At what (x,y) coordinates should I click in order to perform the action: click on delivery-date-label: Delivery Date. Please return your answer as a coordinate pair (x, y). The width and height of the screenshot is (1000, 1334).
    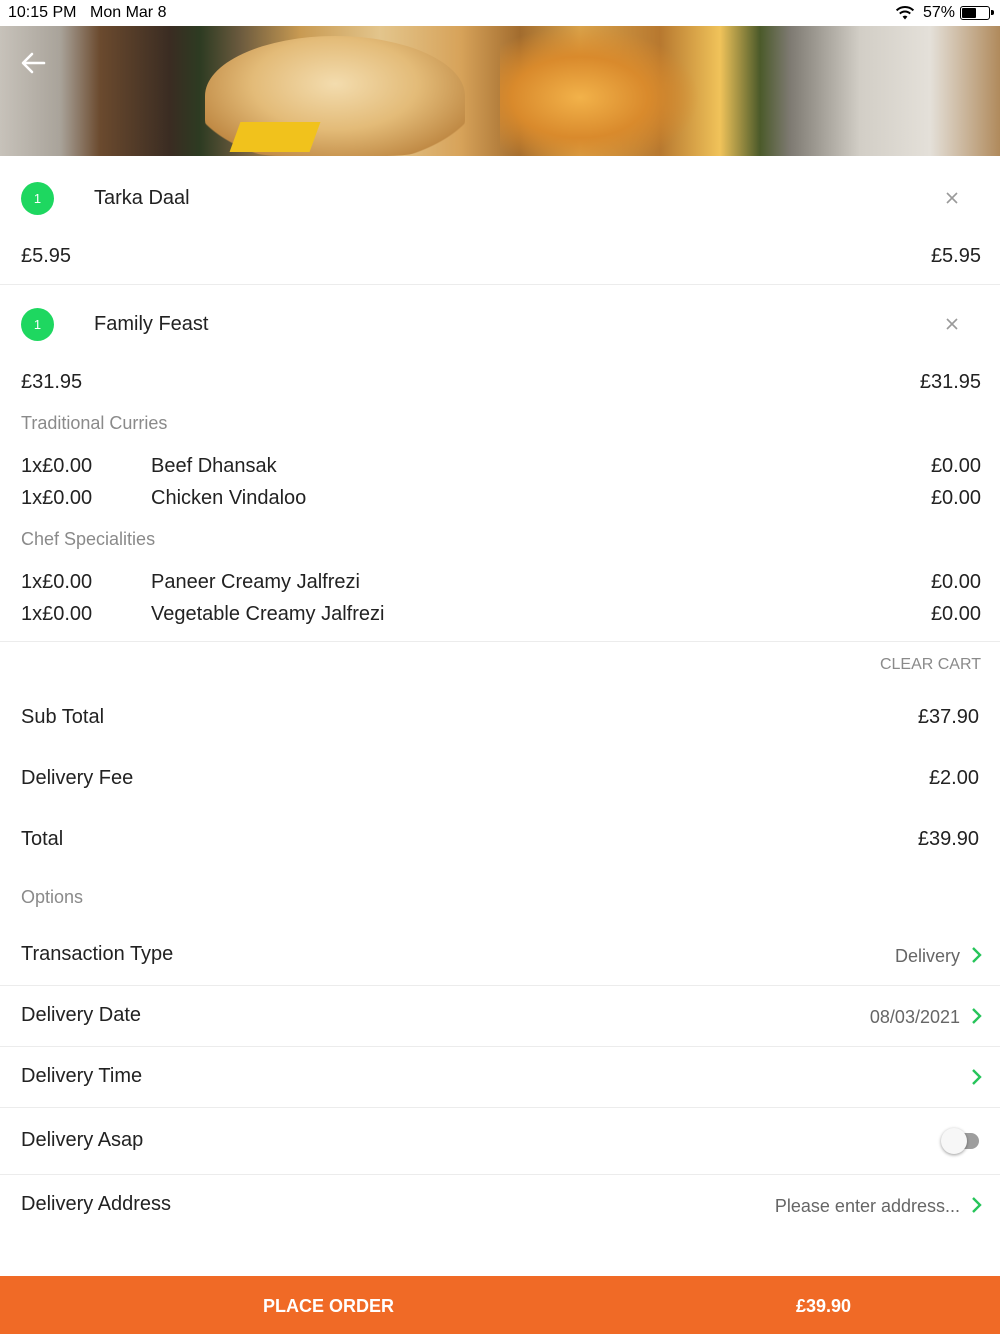
    Looking at the image, I should click on (81, 1015).